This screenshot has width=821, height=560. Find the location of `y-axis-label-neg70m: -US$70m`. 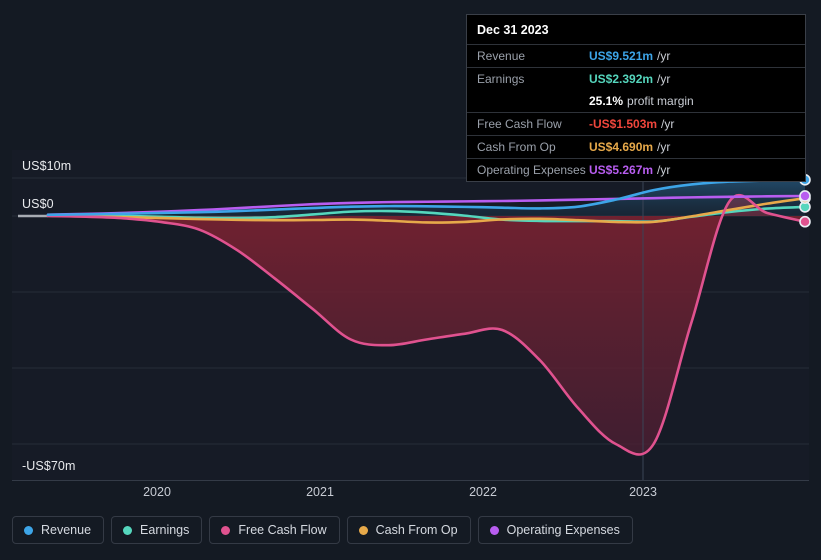

y-axis-label-neg70m: -US$70m is located at coordinates (49, 466).